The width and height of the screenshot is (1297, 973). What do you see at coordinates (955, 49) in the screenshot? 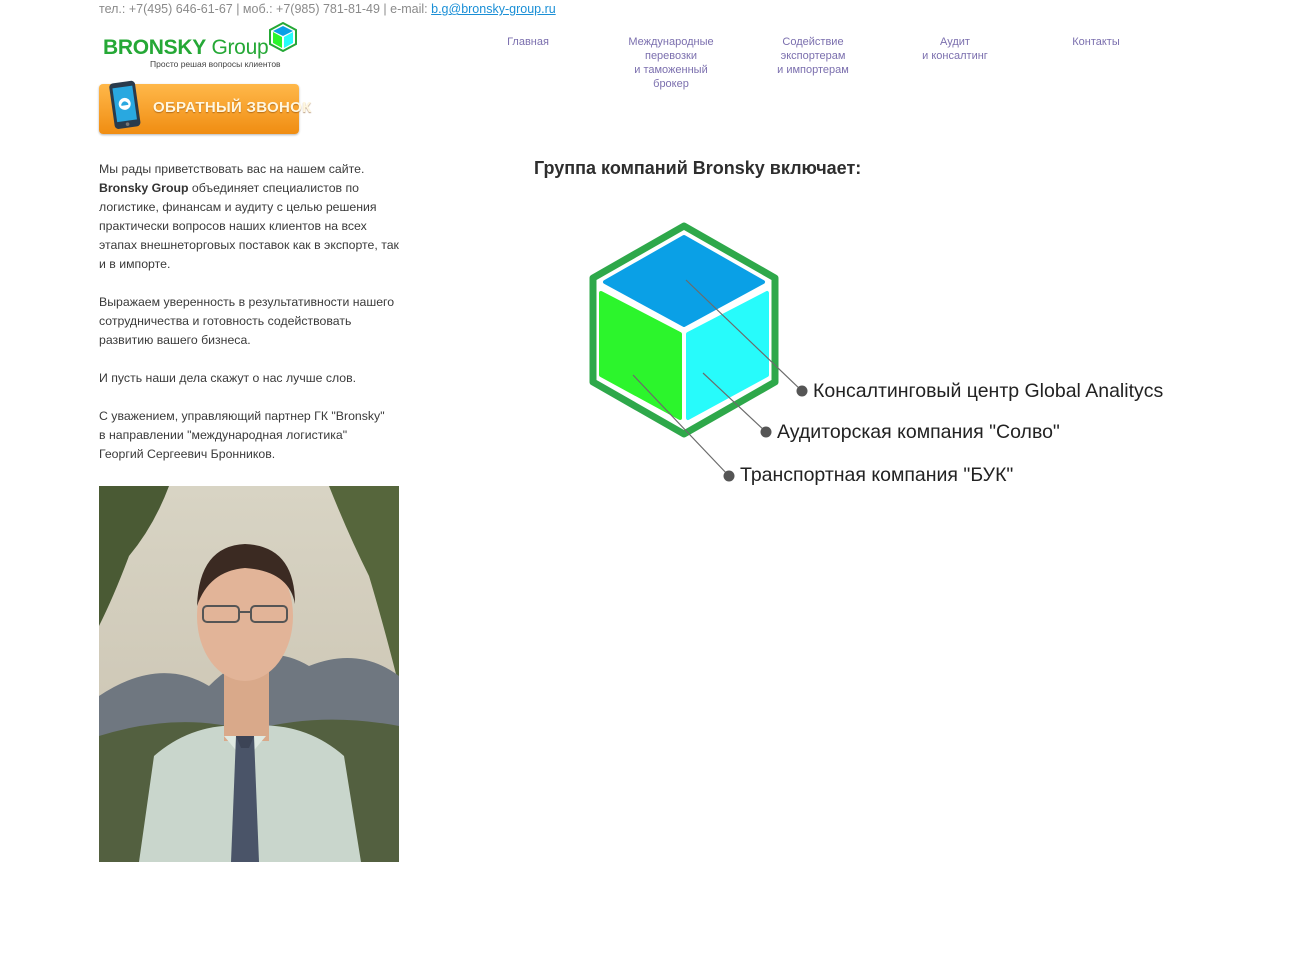
I see `nav-audit-consulting: Аудит и консалтинг` at bounding box center [955, 49].